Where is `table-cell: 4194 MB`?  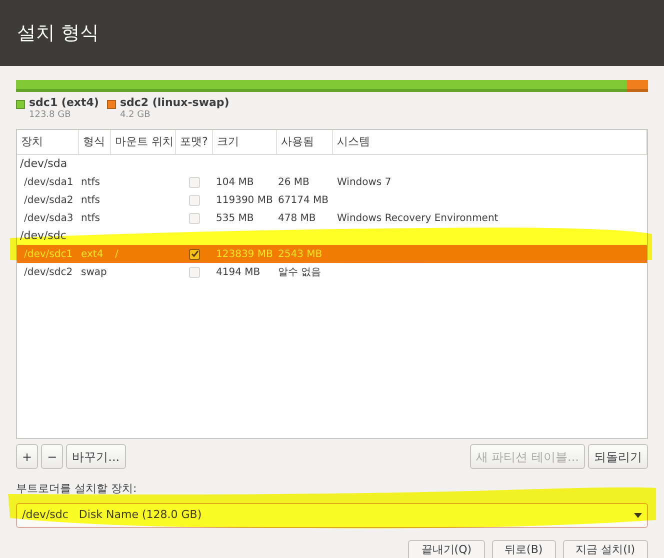 table-cell: 4194 MB is located at coordinates (238, 272).